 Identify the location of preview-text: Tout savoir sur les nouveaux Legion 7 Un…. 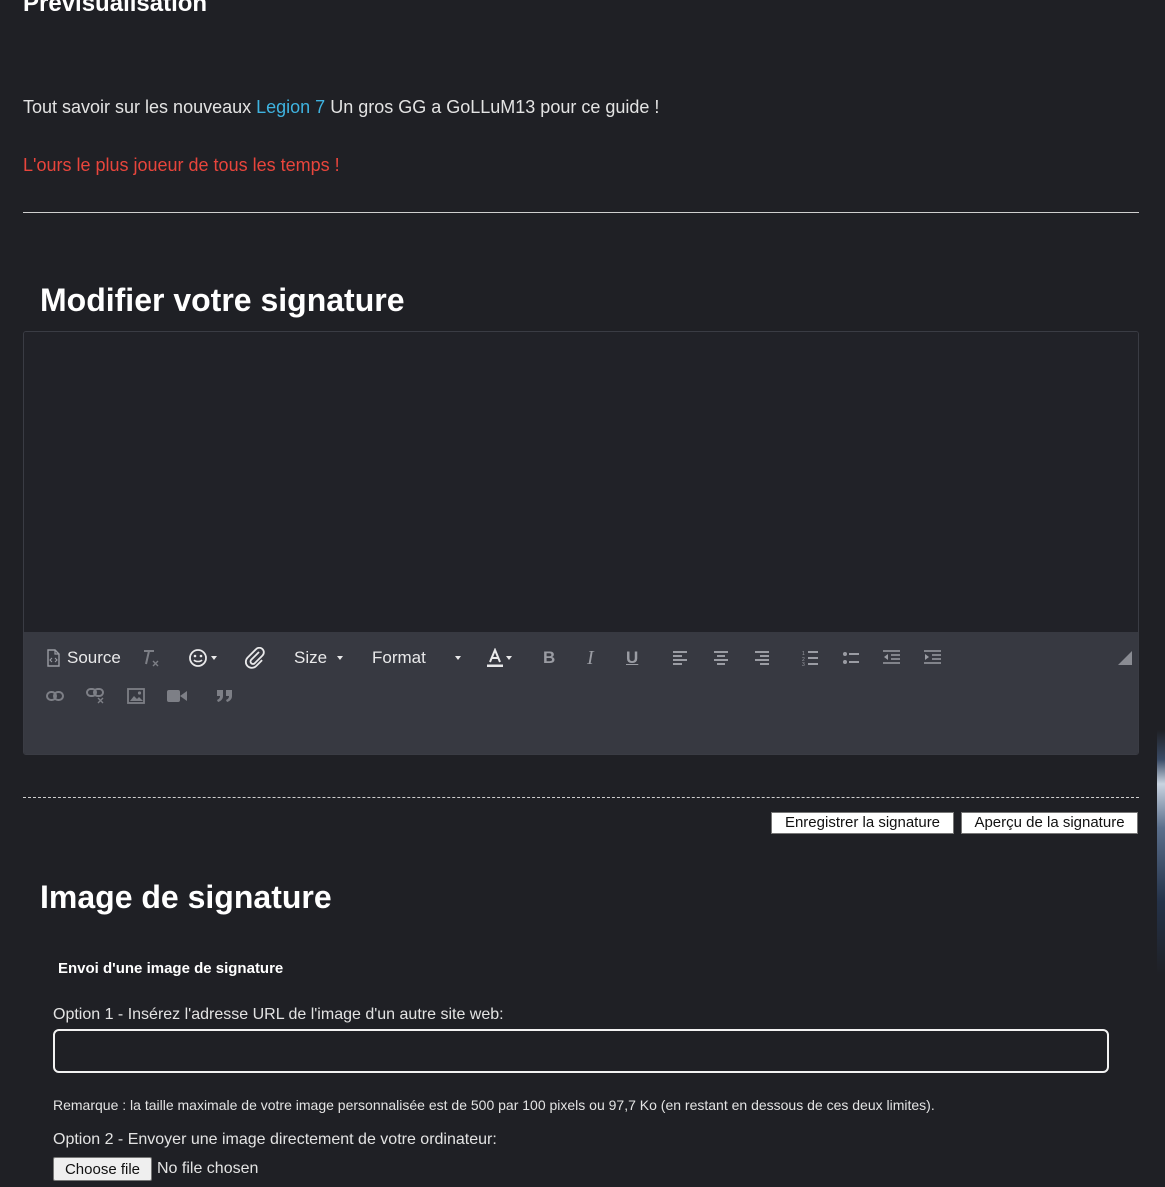
(341, 107).